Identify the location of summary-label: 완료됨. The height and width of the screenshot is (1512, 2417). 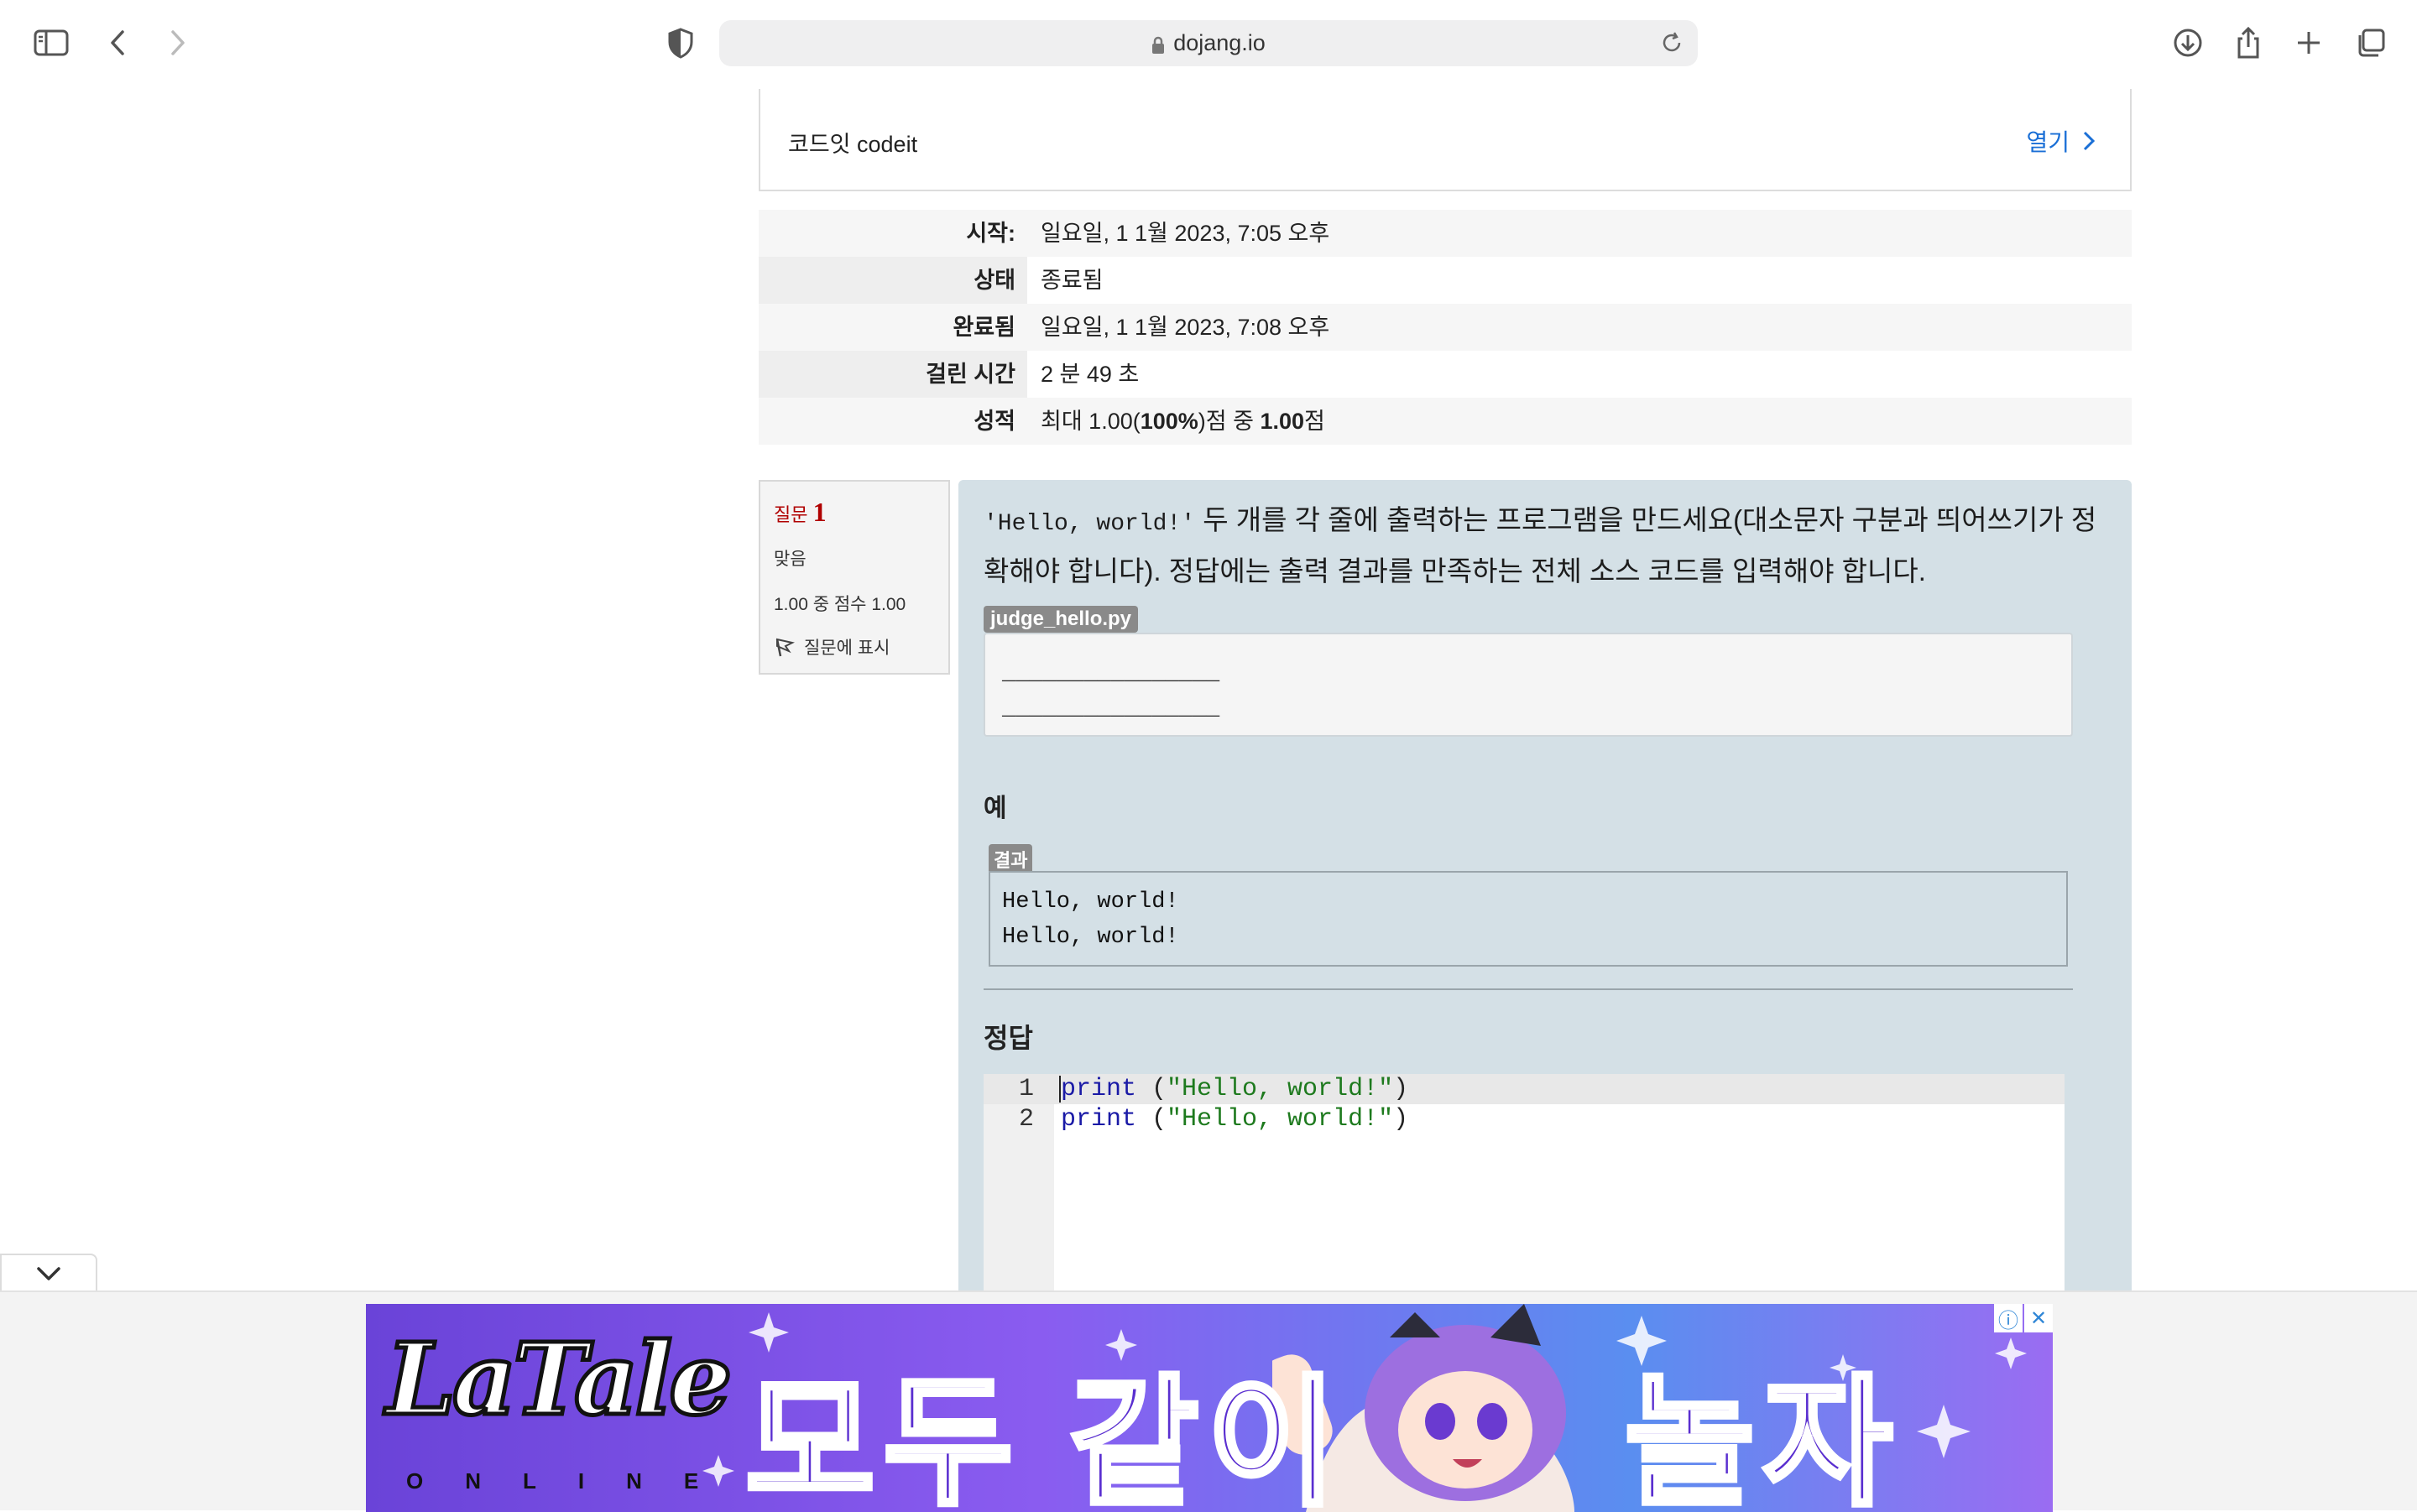
(893, 328).